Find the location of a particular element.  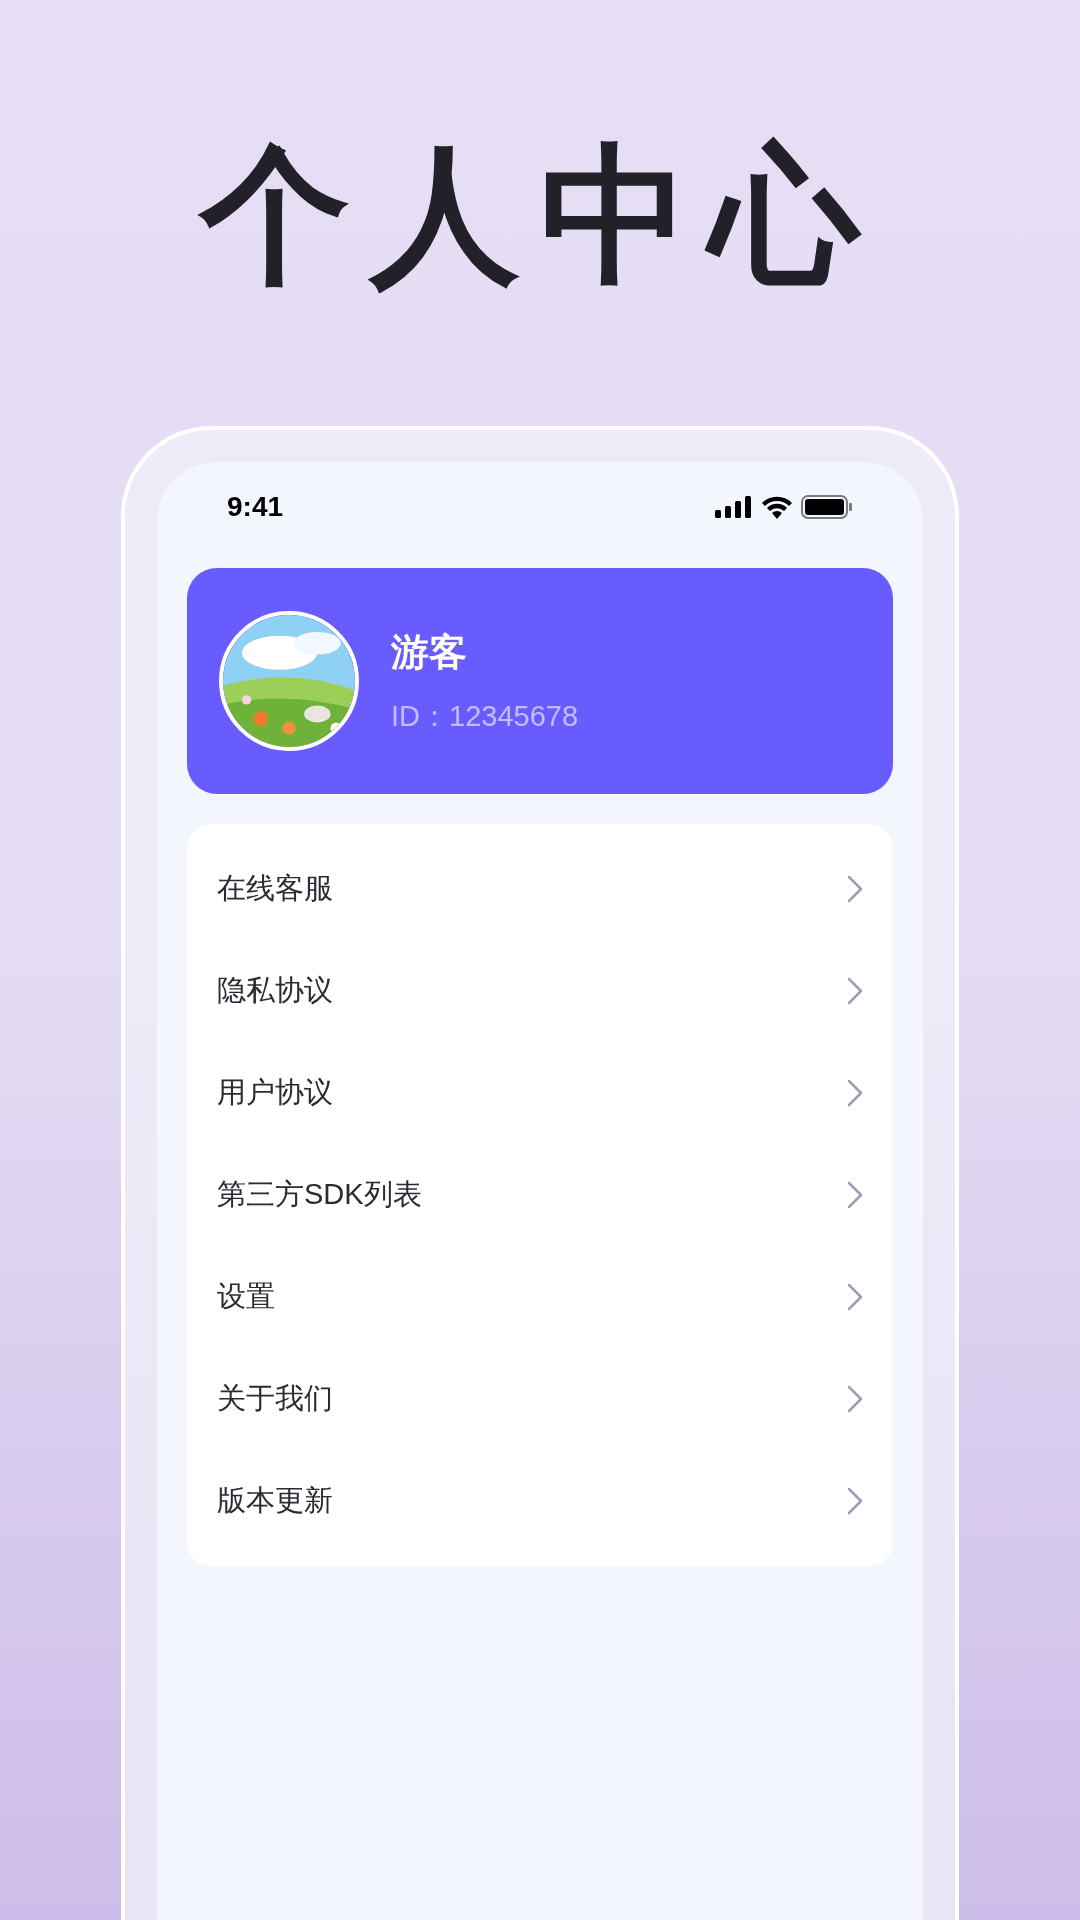

menu-item: 隐私协议 is located at coordinates (540, 991).